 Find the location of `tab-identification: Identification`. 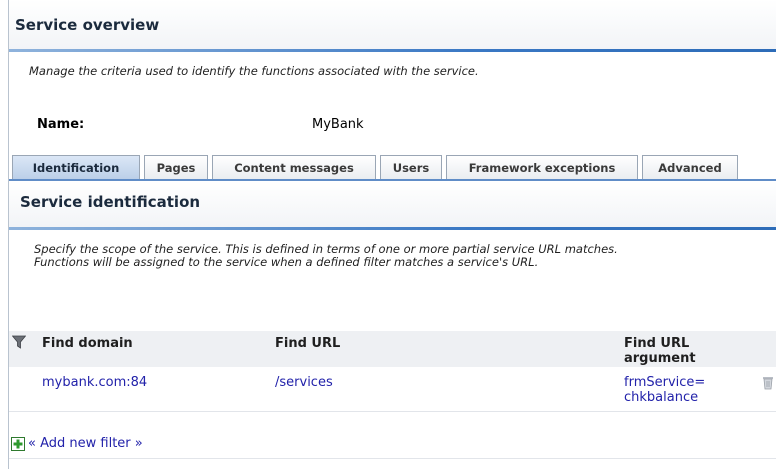

tab-identification: Identification is located at coordinates (76, 168).